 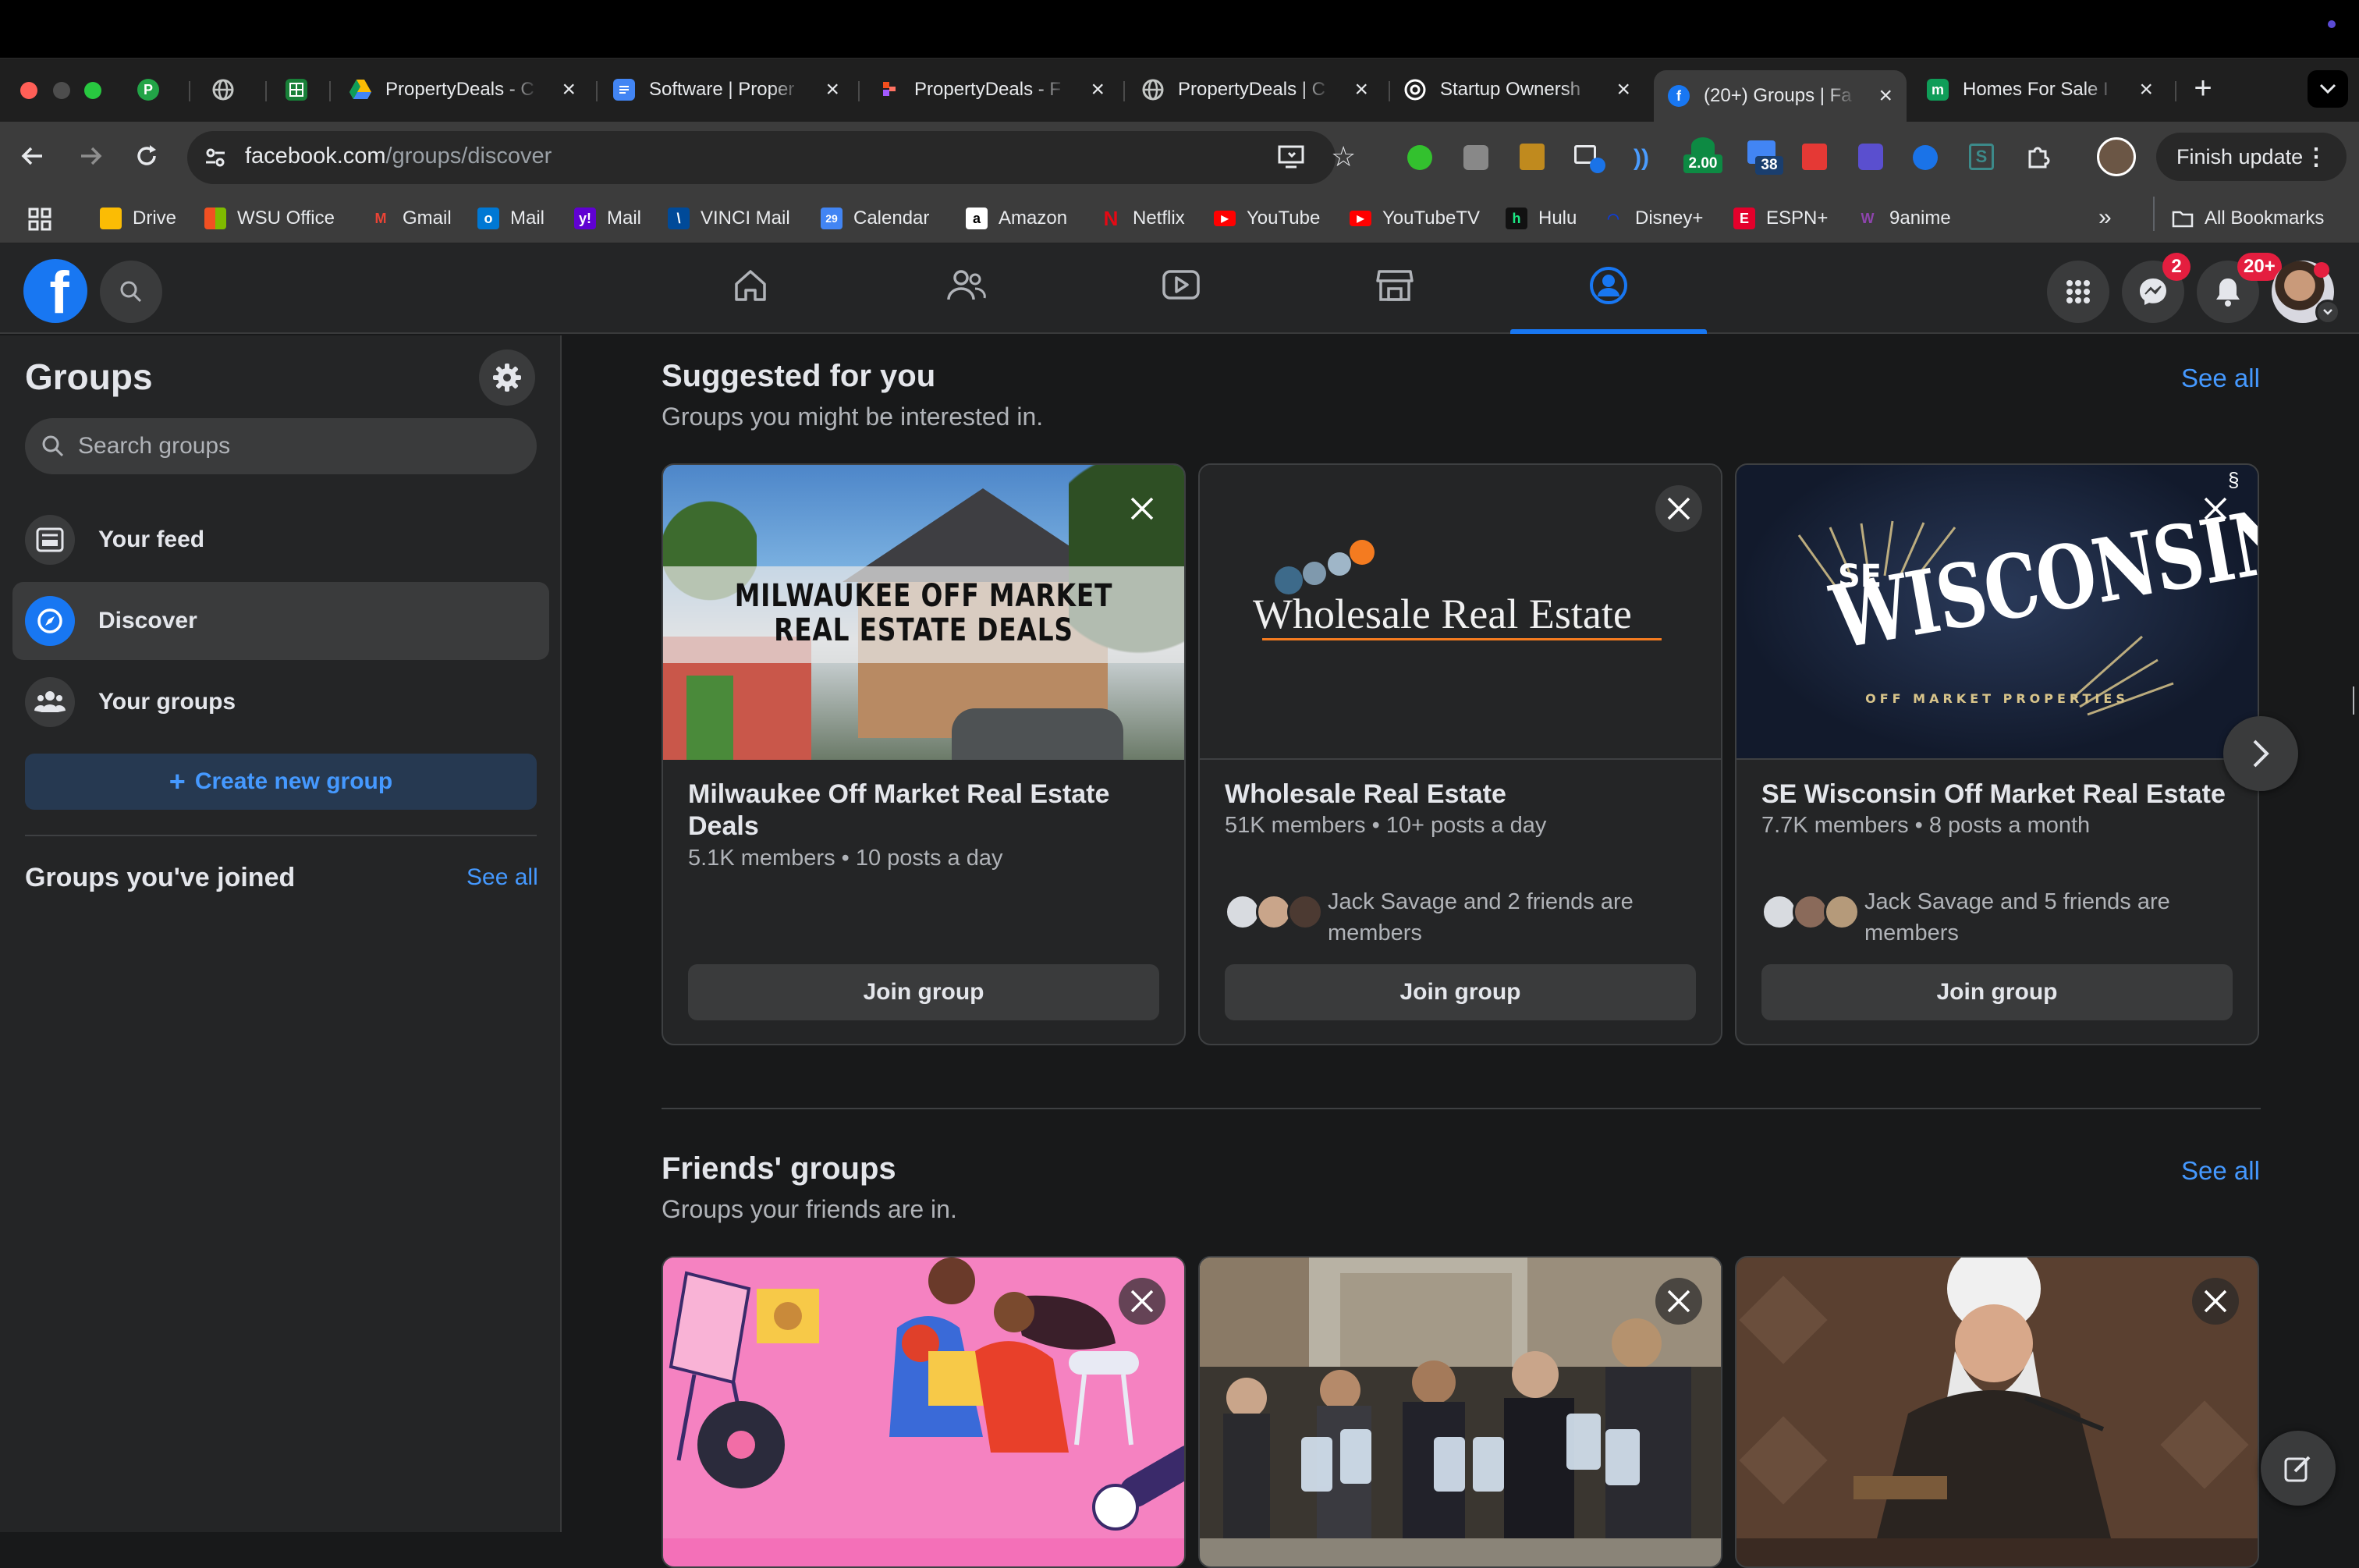 What do you see at coordinates (1292, 159) in the screenshot?
I see `install-app-icon` at bounding box center [1292, 159].